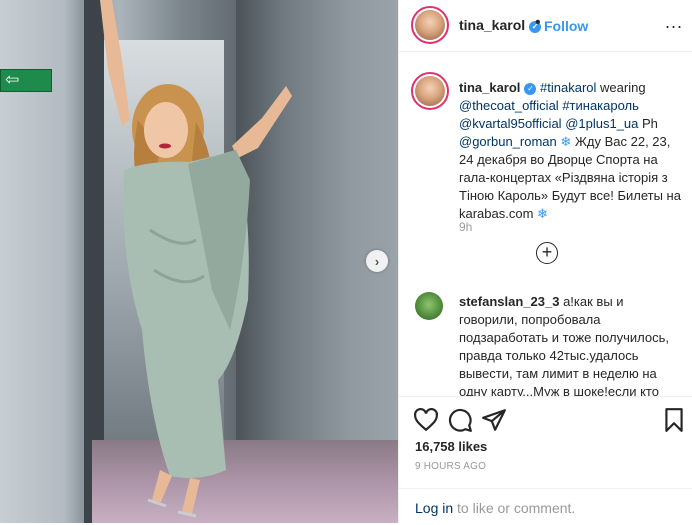 This screenshot has width=692, height=525. What do you see at coordinates (466, 227) in the screenshot?
I see `caption-time: 9h` at bounding box center [466, 227].